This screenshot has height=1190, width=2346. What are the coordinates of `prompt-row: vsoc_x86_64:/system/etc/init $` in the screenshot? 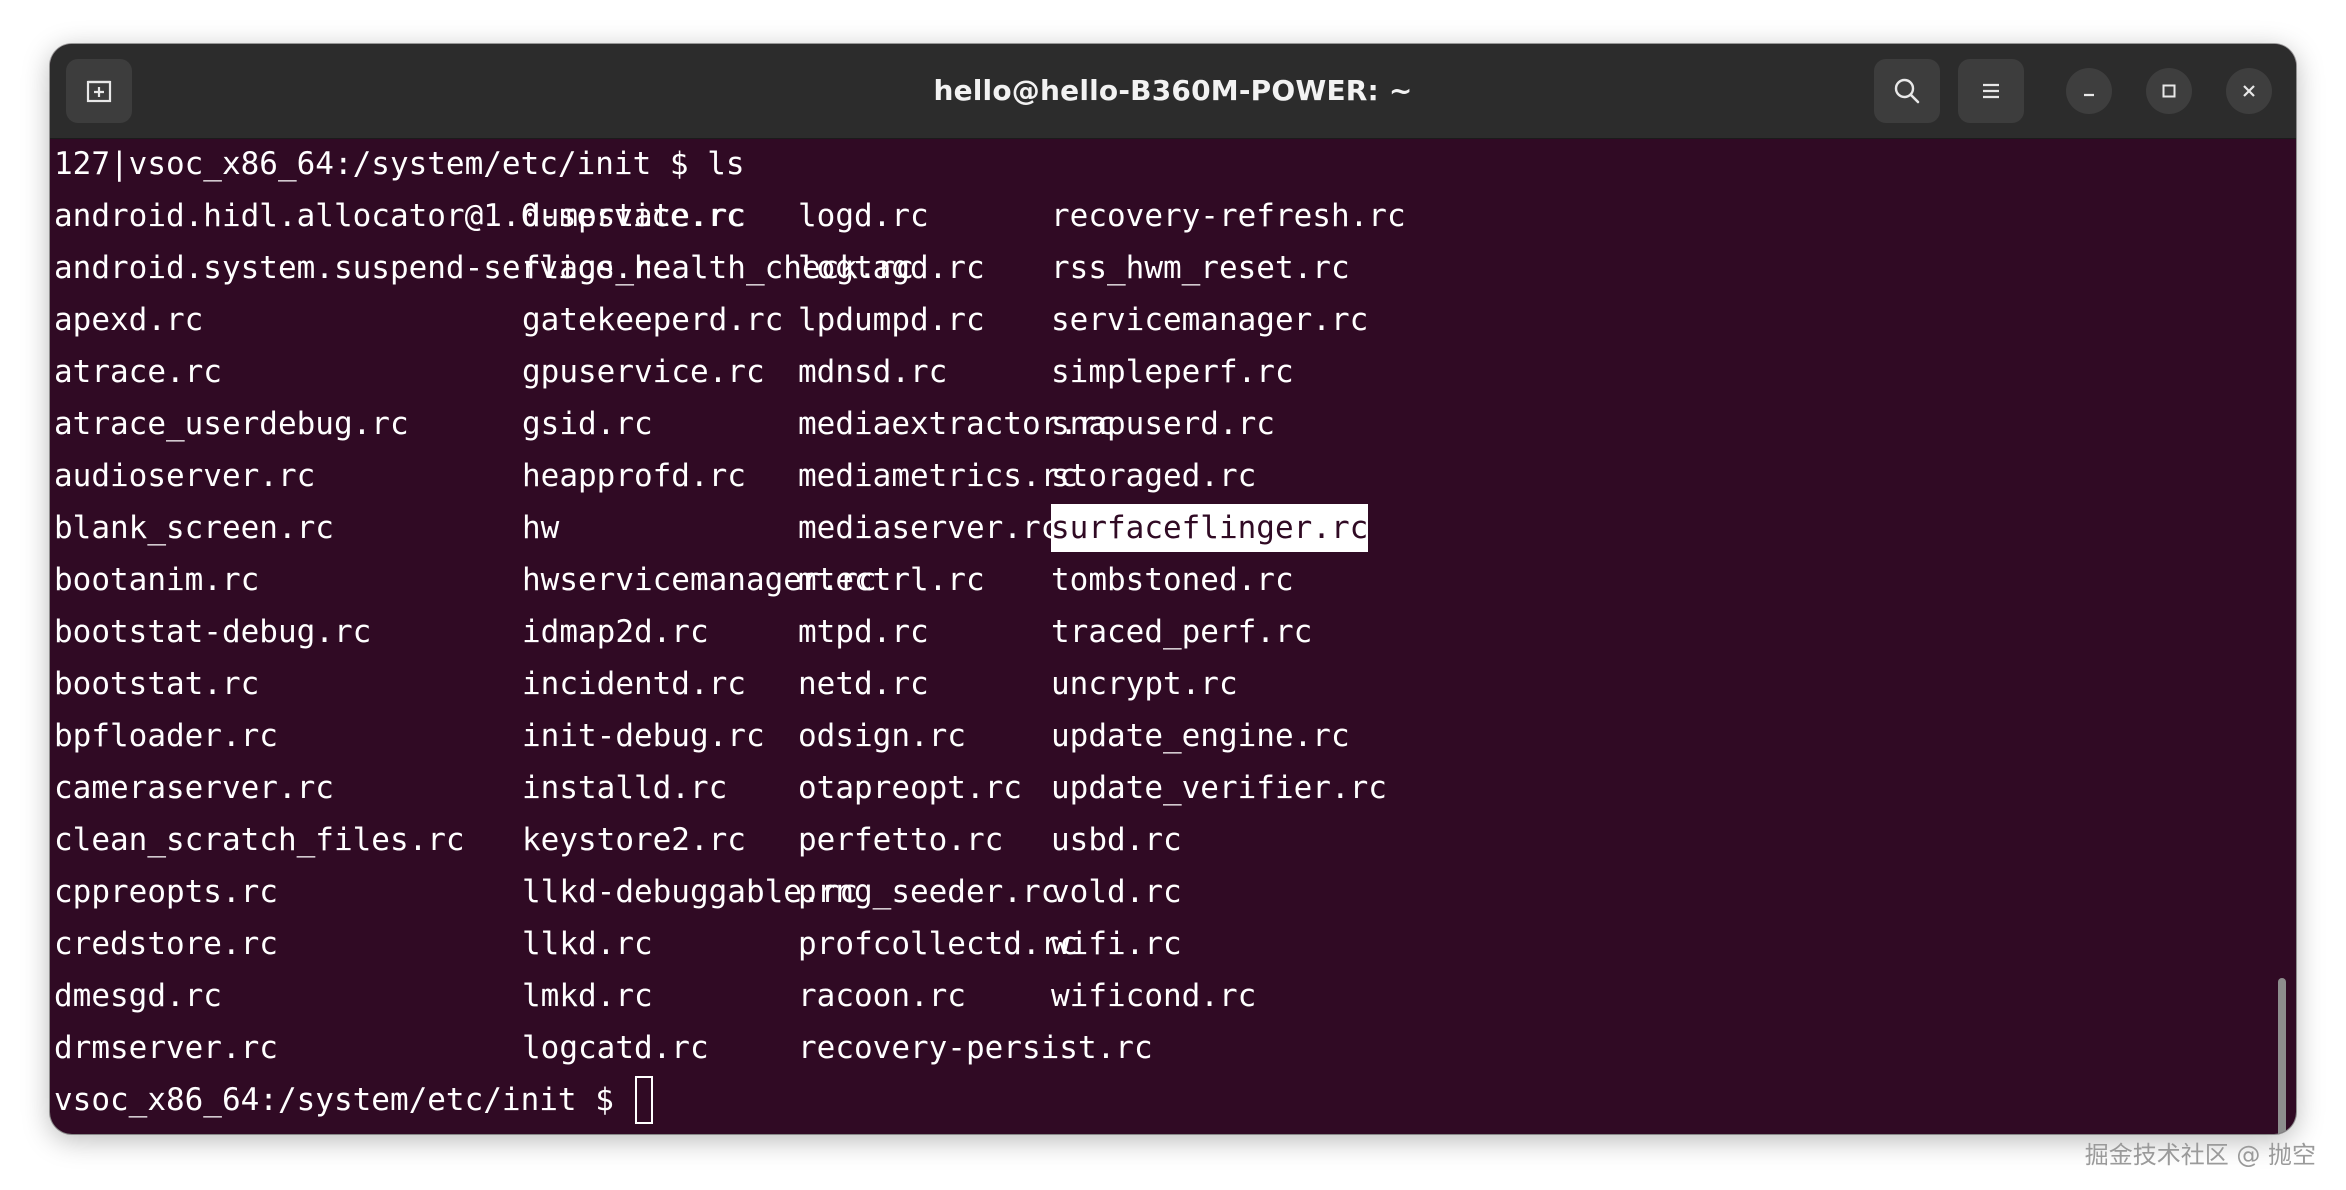 It's located at (353, 1100).